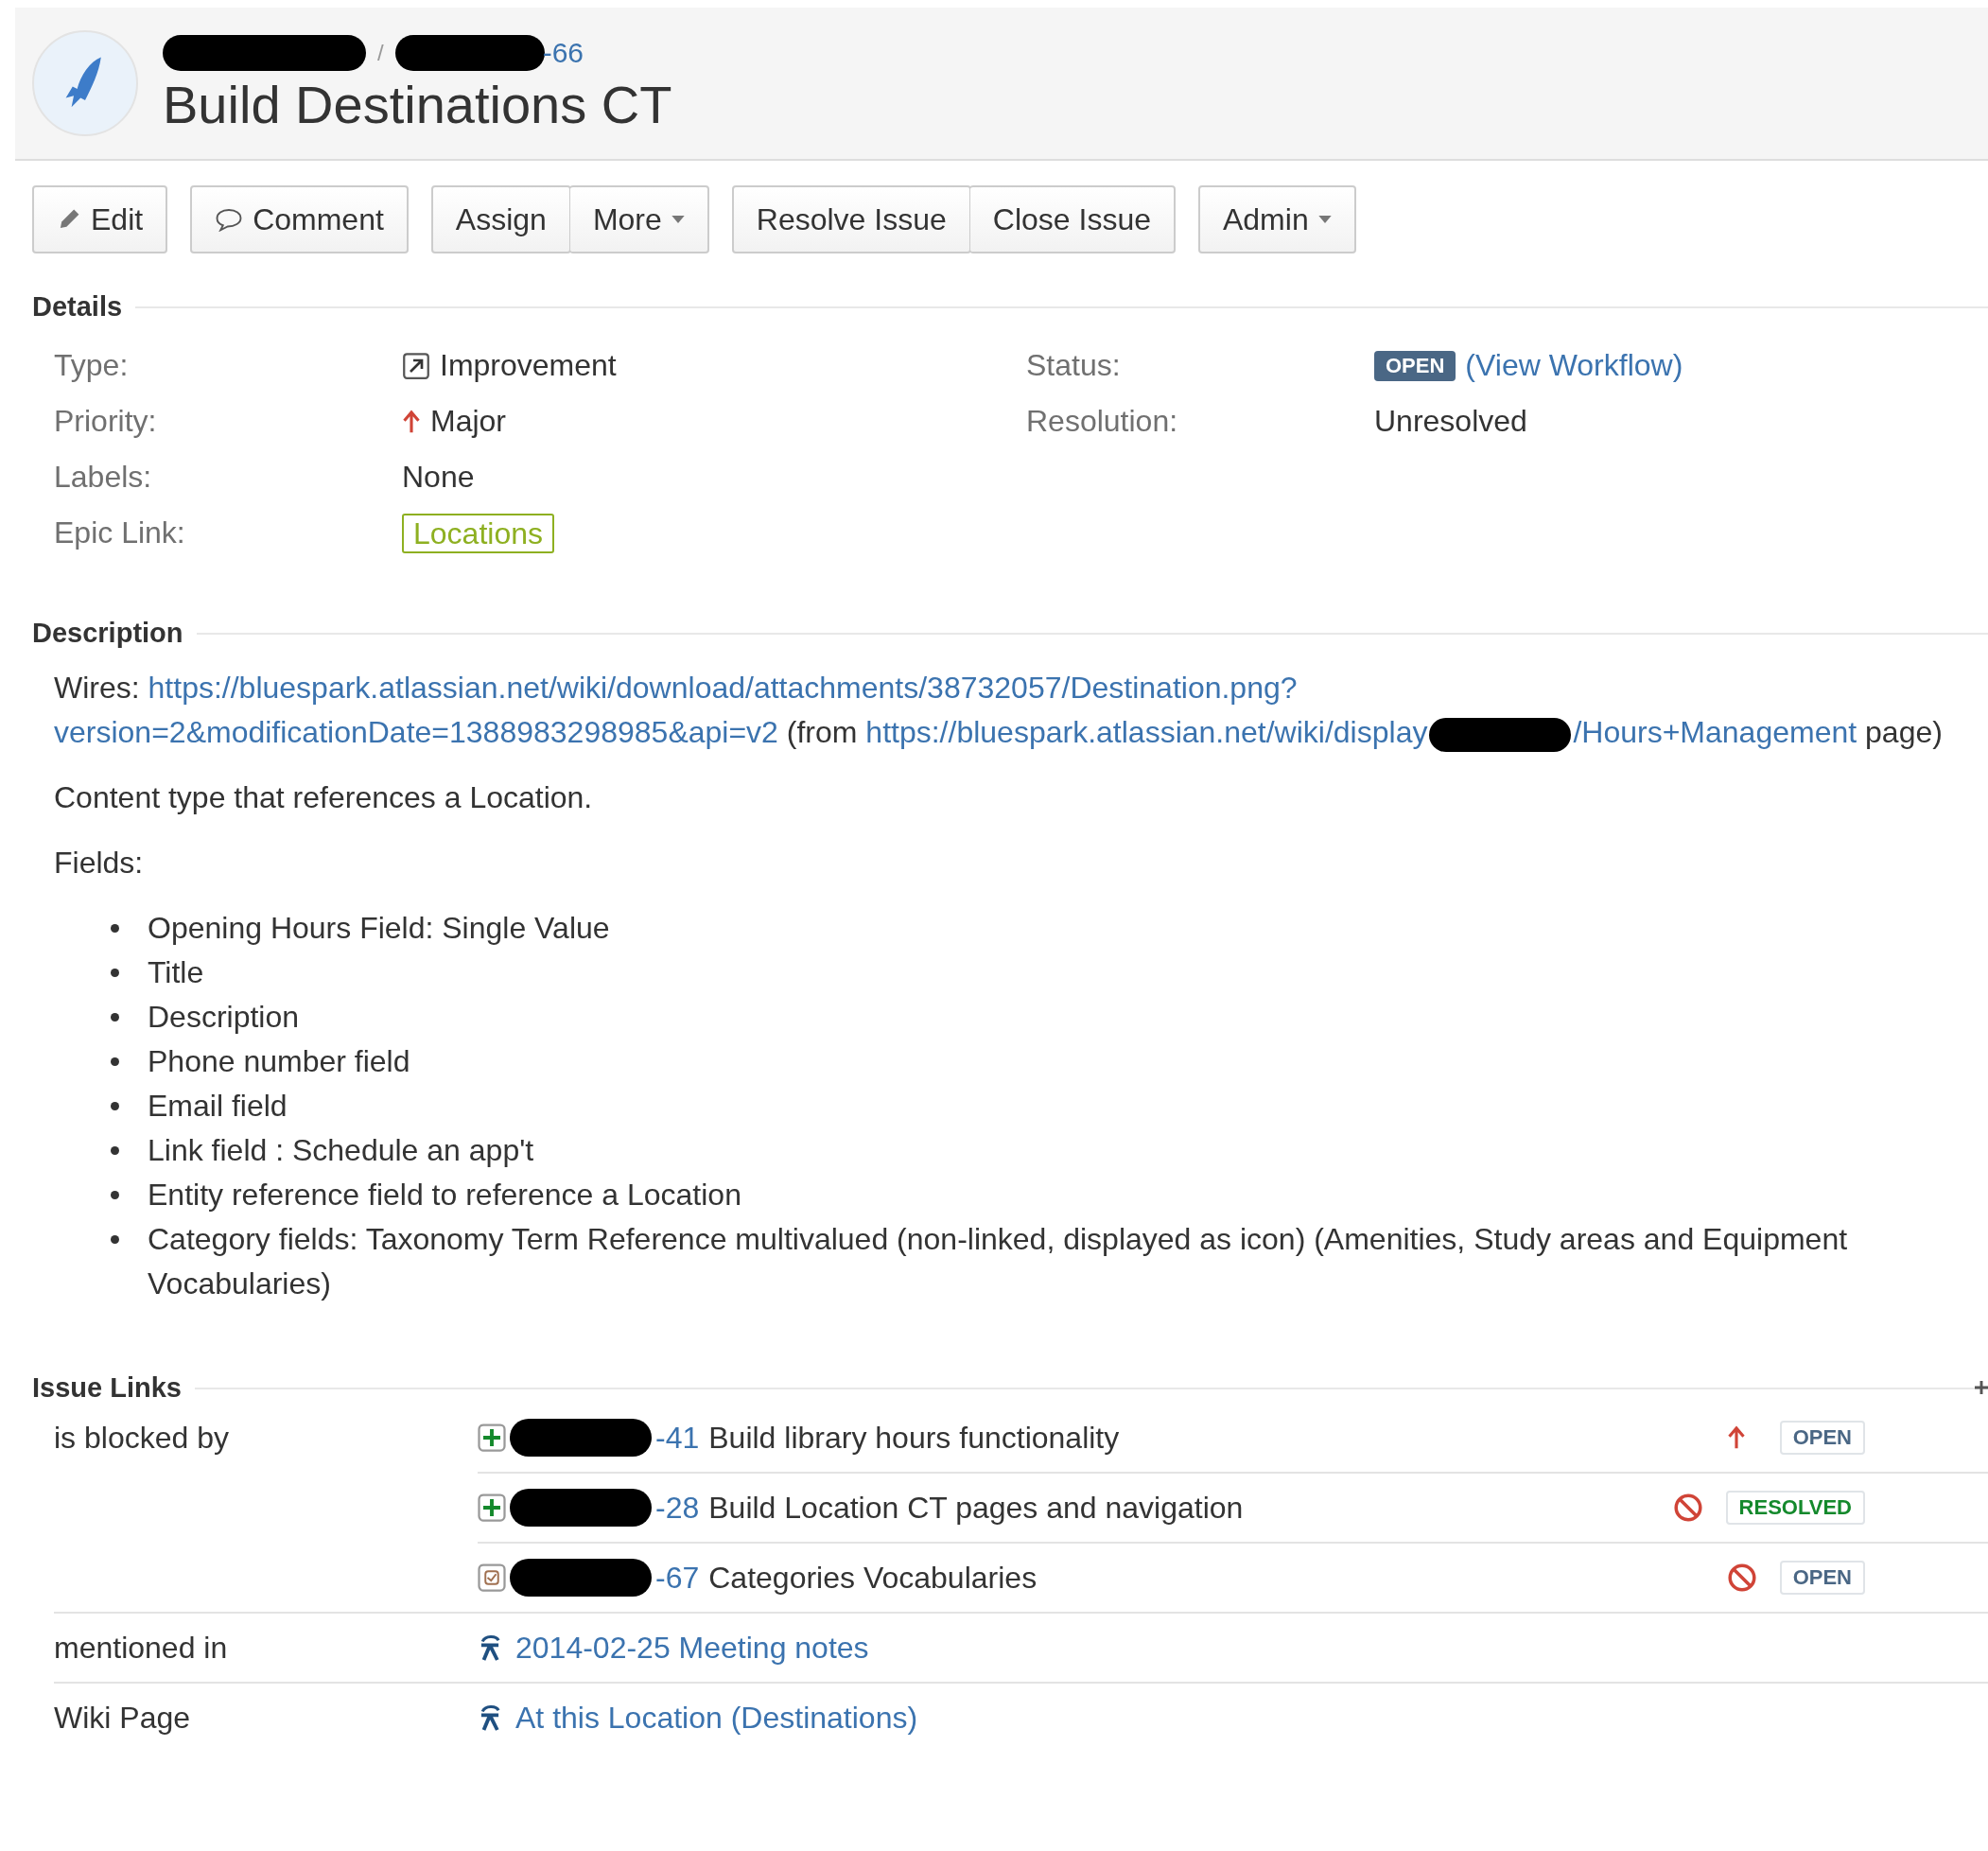  Describe the element at coordinates (468, 421) in the screenshot. I see `field-value: Major` at that location.